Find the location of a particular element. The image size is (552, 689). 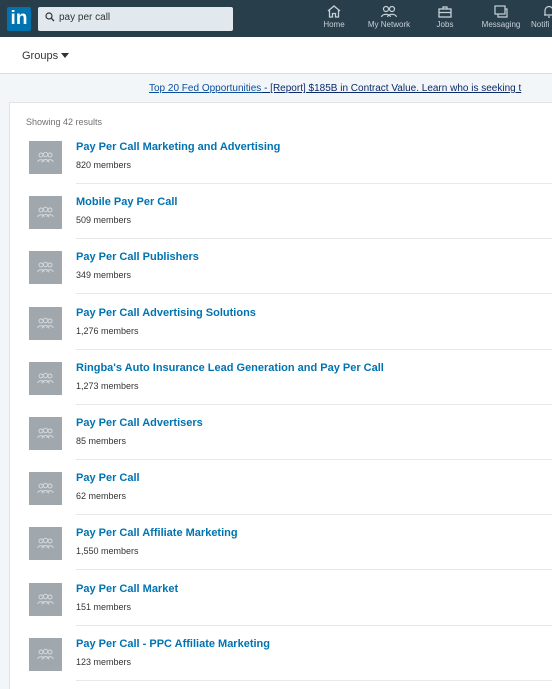

group-name-link: Pay Per Call - PPC Affiliate Marketing is located at coordinates (173, 644).